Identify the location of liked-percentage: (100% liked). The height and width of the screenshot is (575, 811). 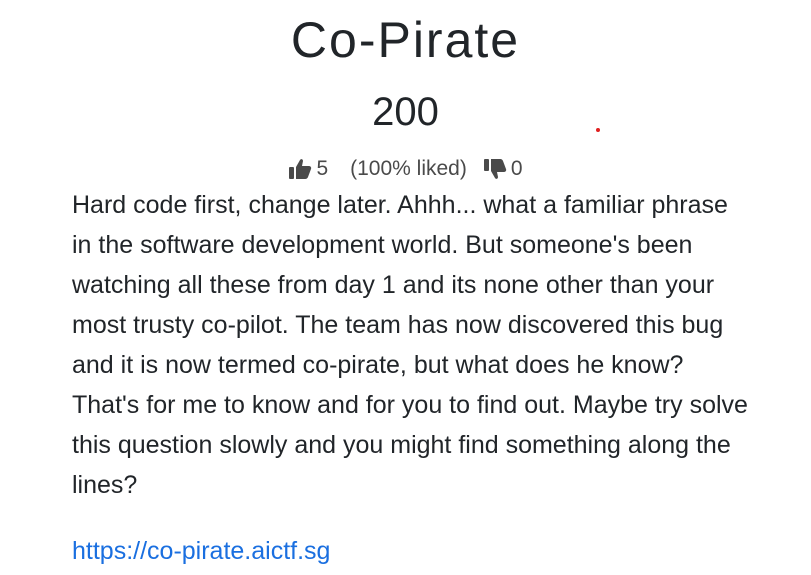
(408, 168).